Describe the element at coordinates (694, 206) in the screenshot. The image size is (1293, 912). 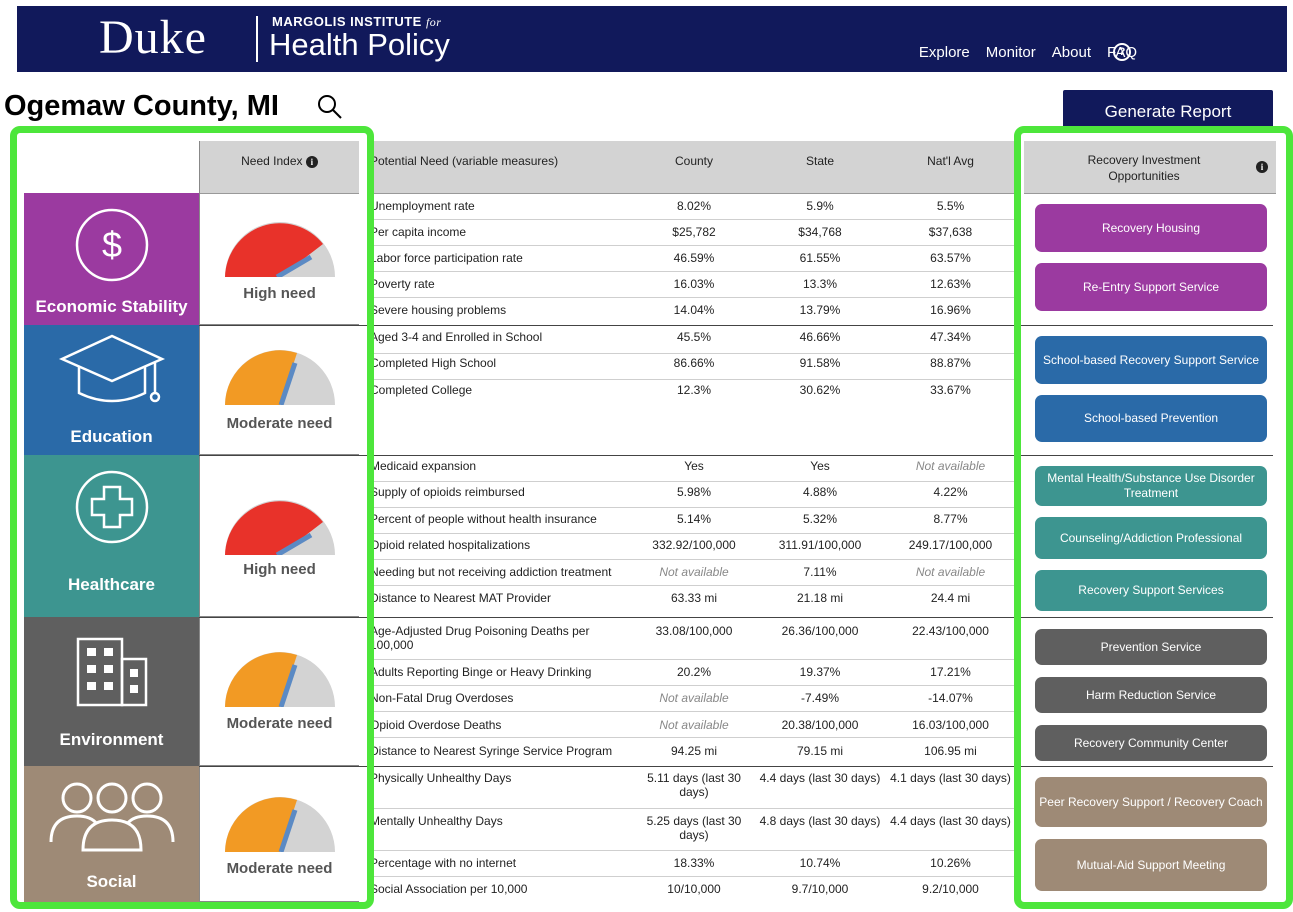
I see `county-value: 8.02%` at that location.